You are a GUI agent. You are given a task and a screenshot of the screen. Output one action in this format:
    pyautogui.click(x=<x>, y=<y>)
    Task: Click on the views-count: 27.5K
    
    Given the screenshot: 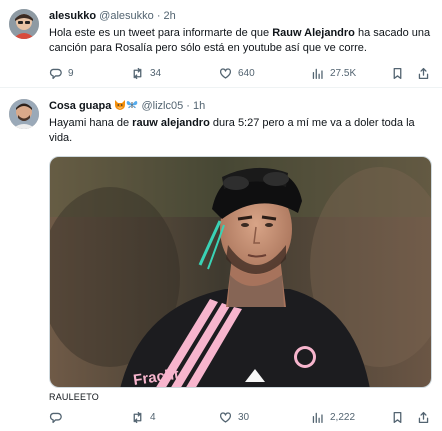 What is the action you would take?
    pyautogui.click(x=343, y=73)
    